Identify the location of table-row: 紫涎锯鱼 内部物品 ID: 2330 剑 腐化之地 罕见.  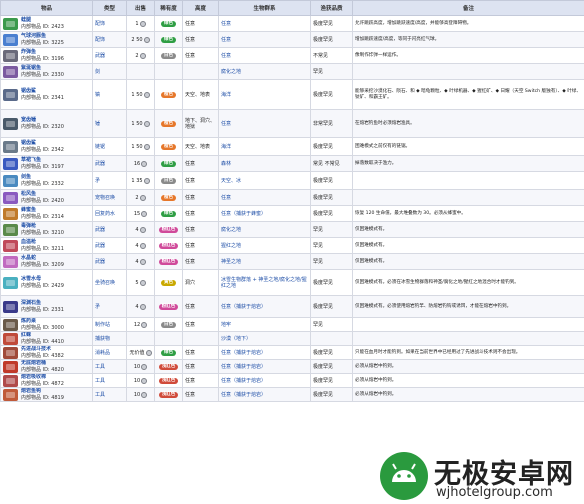
(292, 71).